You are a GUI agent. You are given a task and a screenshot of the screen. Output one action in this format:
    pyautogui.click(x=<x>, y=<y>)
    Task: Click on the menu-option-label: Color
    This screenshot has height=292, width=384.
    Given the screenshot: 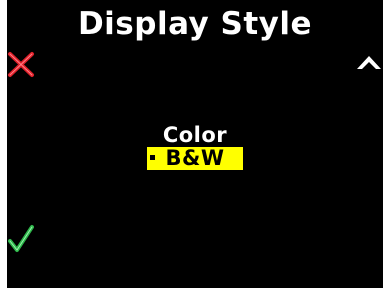 What is the action you would take?
    pyautogui.click(x=195, y=135)
    